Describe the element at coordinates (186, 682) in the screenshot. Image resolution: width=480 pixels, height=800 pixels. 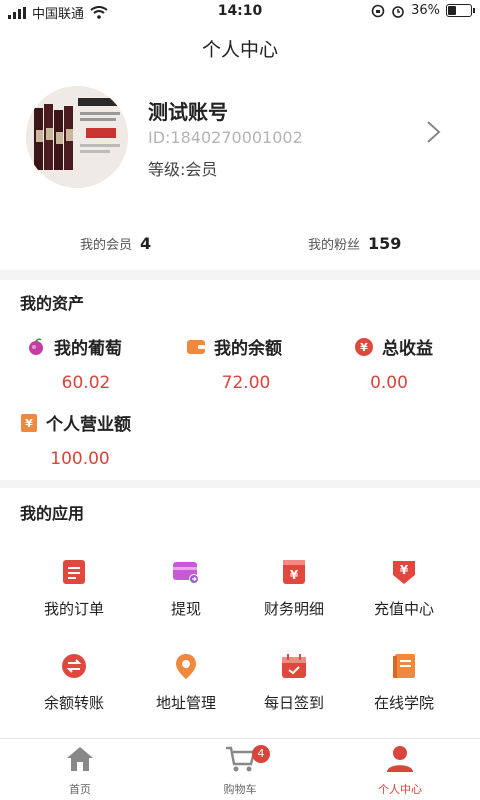
I see `app-address-manage: 地址管理` at that location.